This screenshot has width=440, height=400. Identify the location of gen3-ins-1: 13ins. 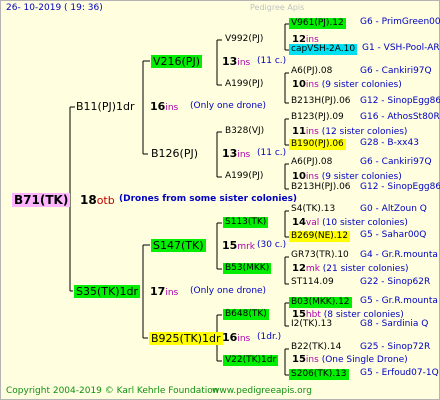
(236, 62).